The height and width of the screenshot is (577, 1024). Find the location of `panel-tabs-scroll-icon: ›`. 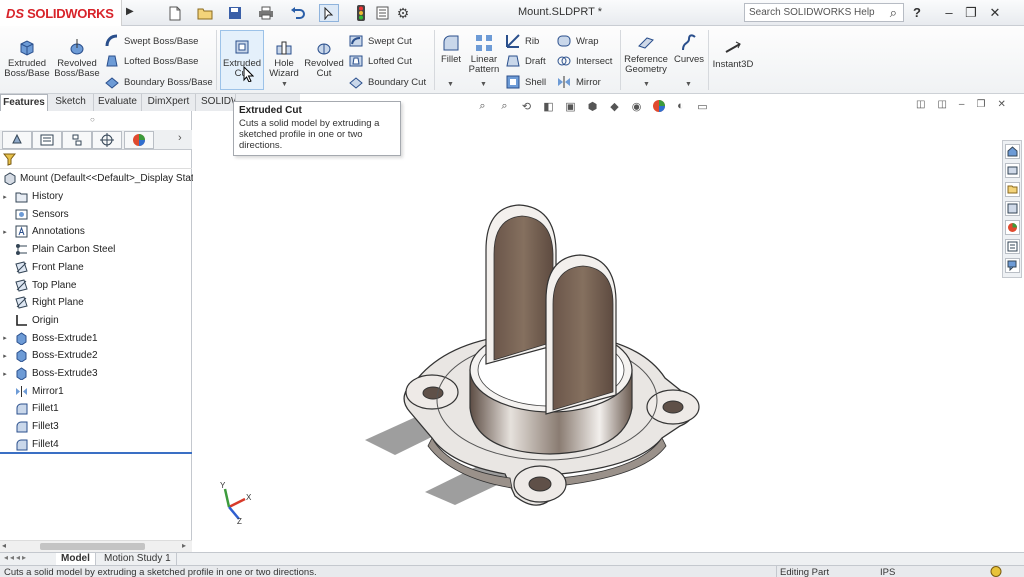

panel-tabs-scroll-icon: › is located at coordinates (180, 138).